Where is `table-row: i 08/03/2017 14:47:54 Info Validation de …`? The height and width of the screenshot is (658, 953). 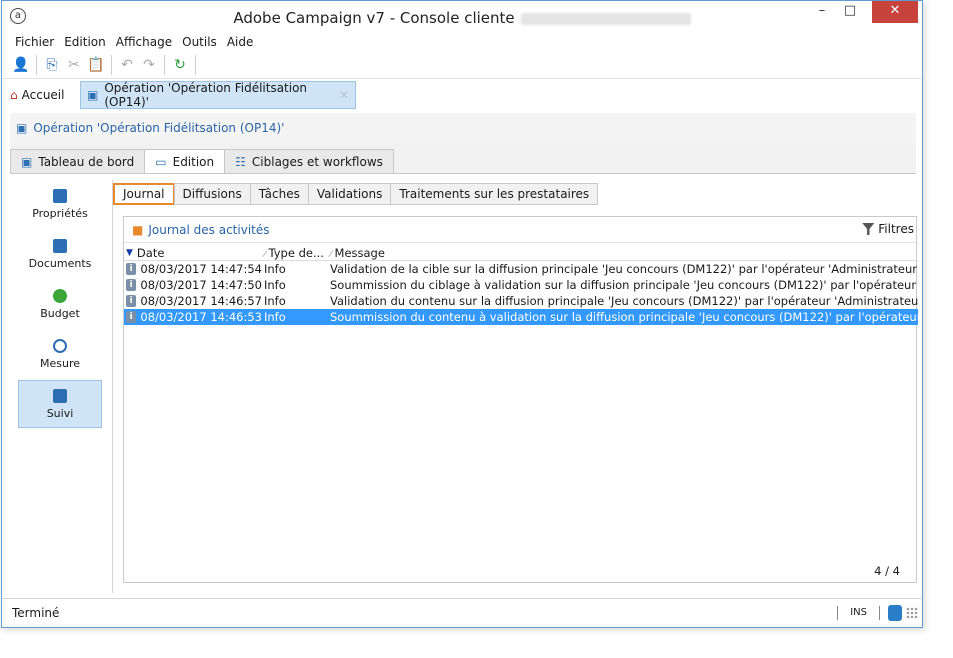
table-row: i 08/03/2017 14:47:54 Info Validation de … is located at coordinates (521, 269).